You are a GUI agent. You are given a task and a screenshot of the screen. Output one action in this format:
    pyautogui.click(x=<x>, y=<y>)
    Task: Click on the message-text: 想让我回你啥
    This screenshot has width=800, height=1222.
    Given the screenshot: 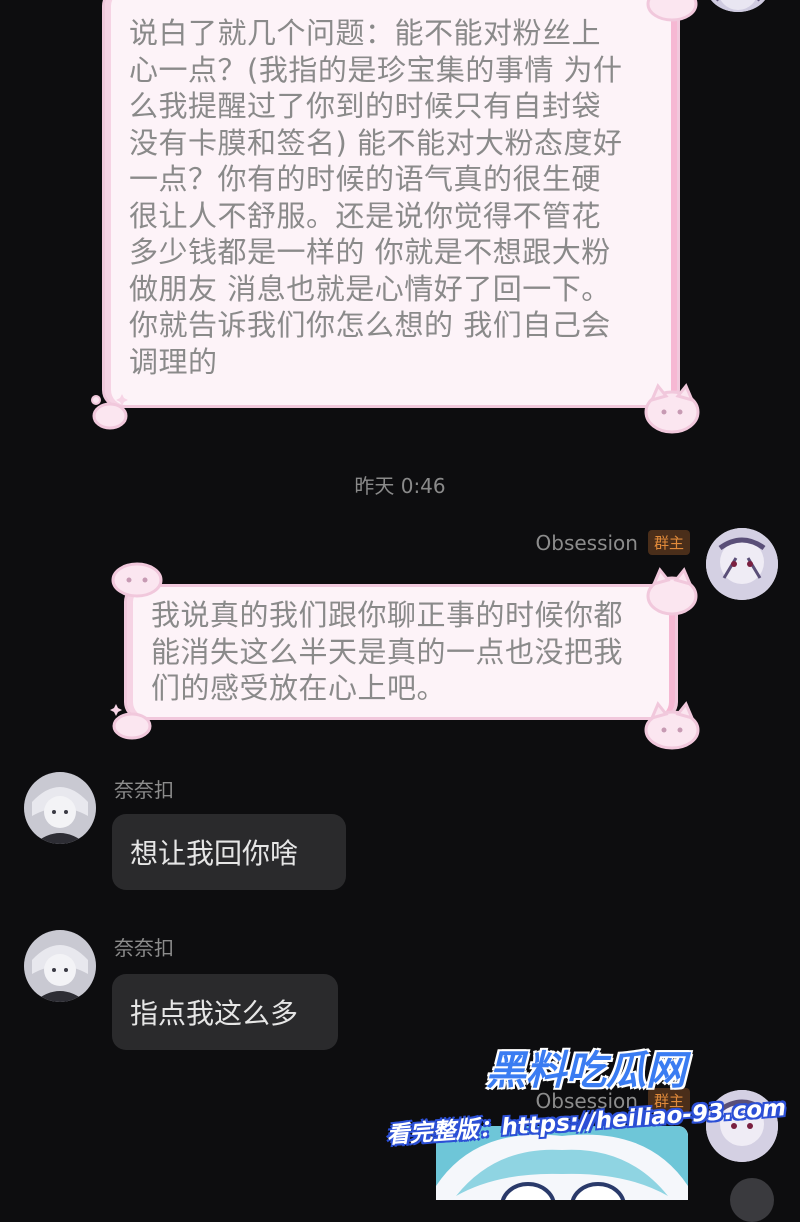 What is the action you would take?
    pyautogui.click(x=214, y=853)
    